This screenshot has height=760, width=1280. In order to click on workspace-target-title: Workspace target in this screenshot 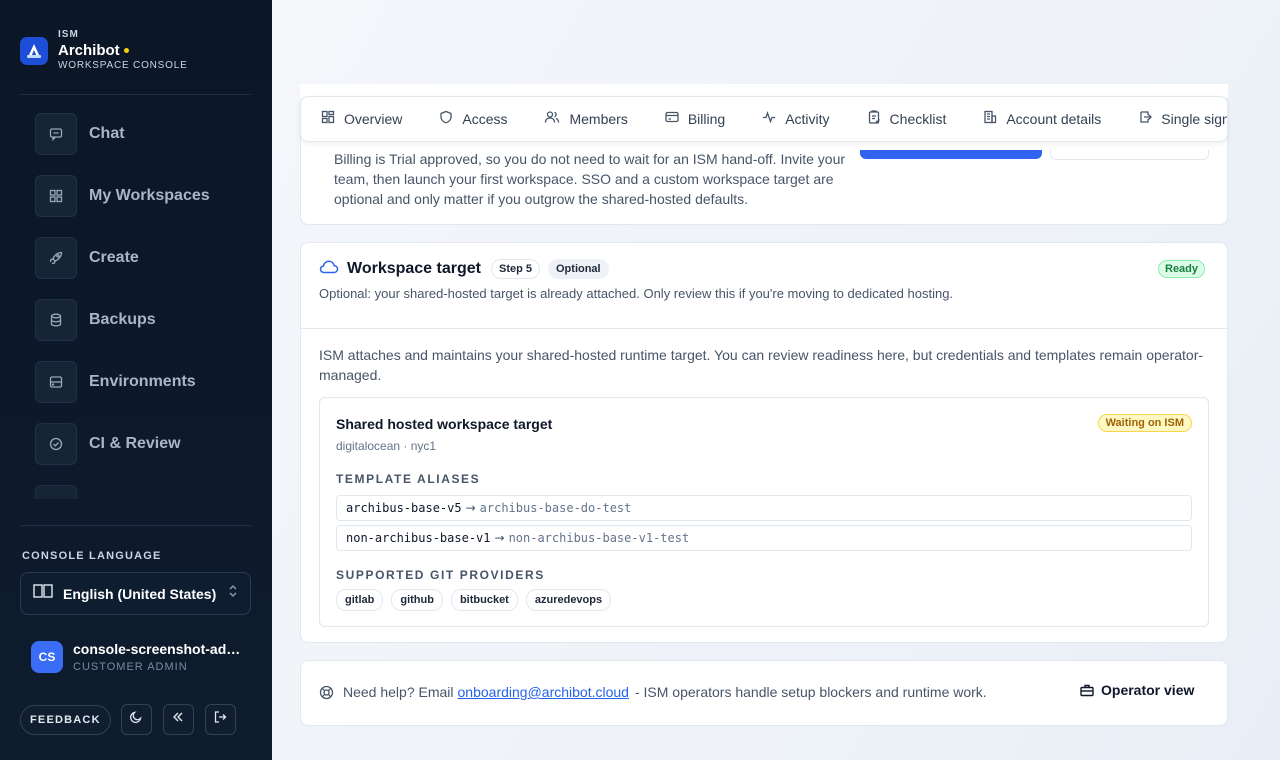, I will do `click(414, 268)`.